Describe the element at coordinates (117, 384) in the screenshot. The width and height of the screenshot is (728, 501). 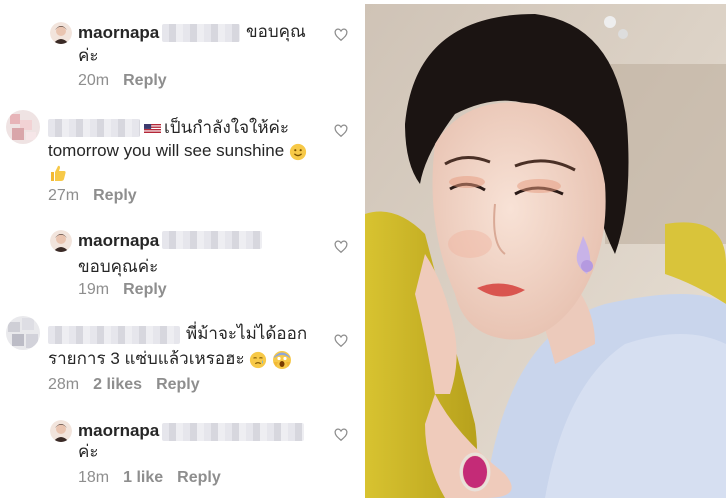
I see `likes-count: 2 likes` at that location.